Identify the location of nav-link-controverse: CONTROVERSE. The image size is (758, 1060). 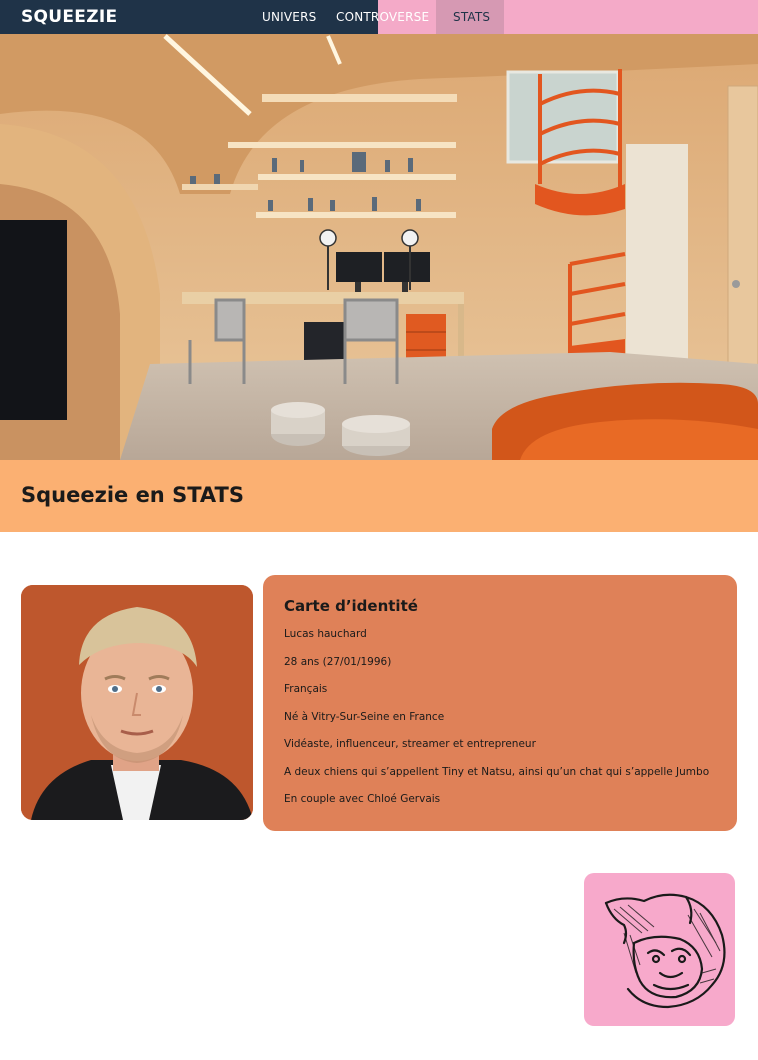
(382, 17).